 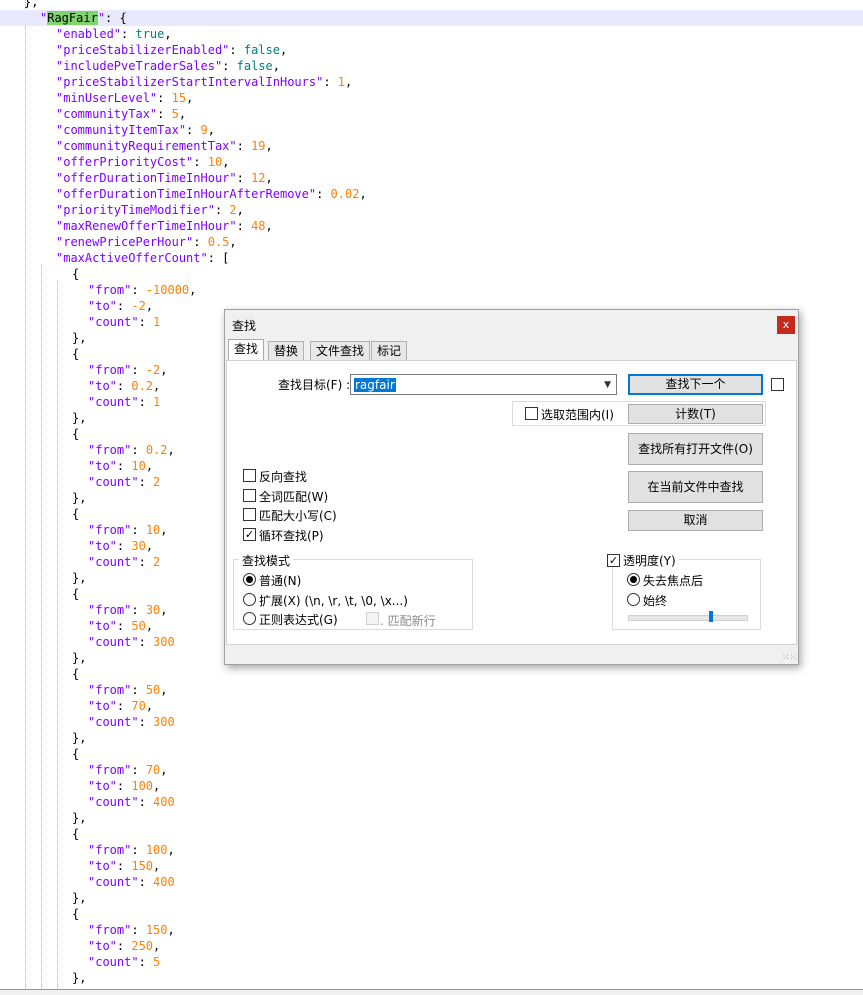 What do you see at coordinates (286, 350) in the screenshot?
I see `tab-replace: 替换` at bounding box center [286, 350].